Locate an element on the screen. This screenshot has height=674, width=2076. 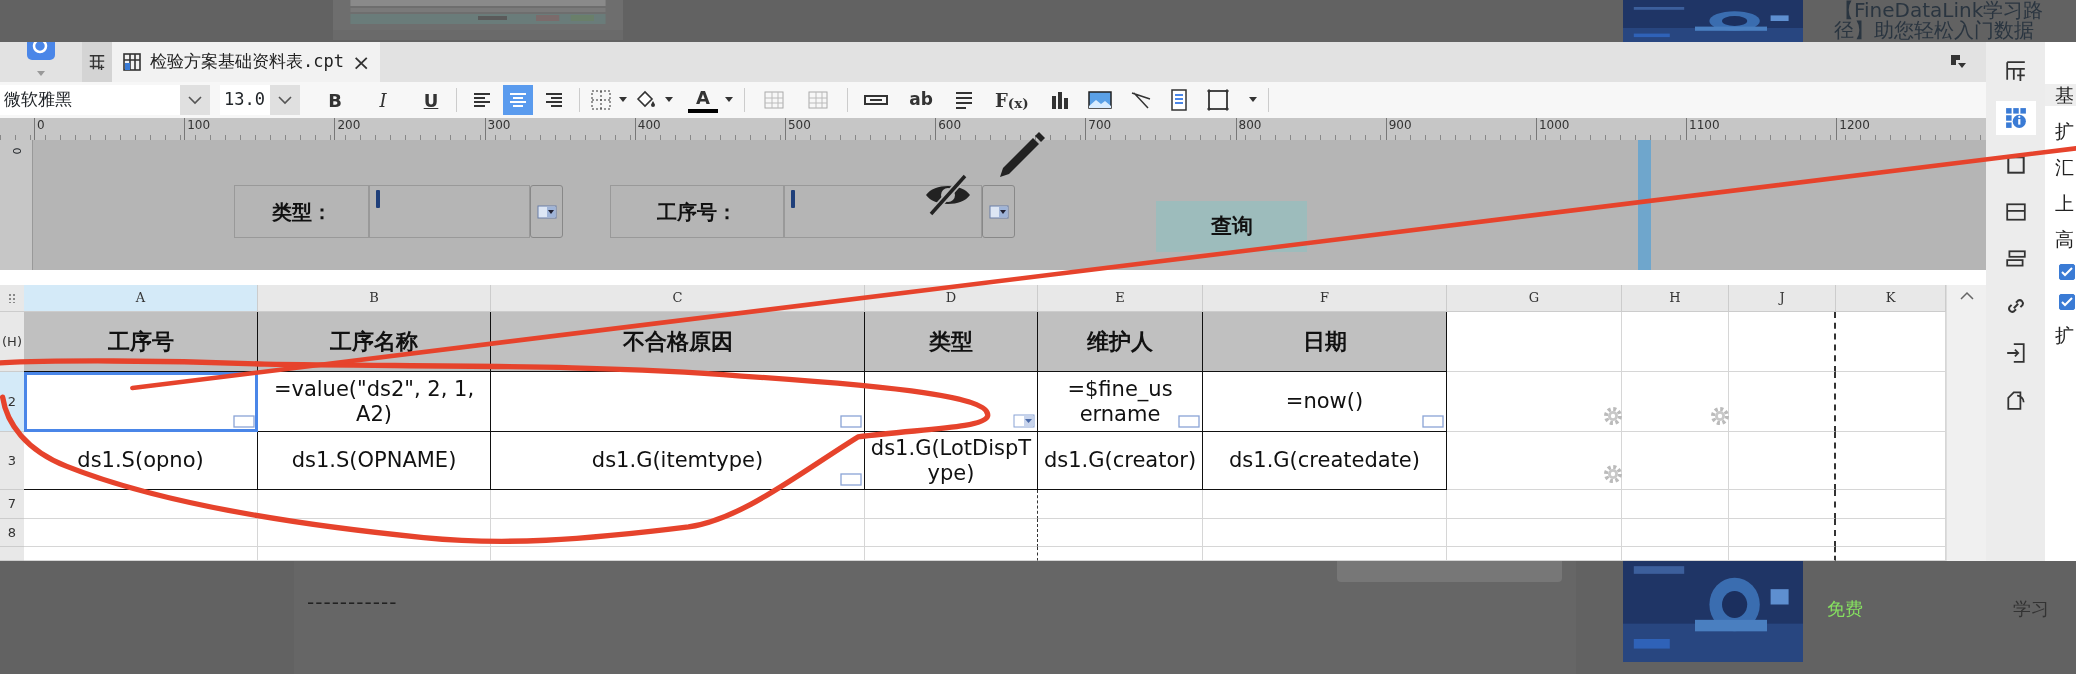
cell-text: ds1.G(itemtype) is located at coordinates (677, 460).